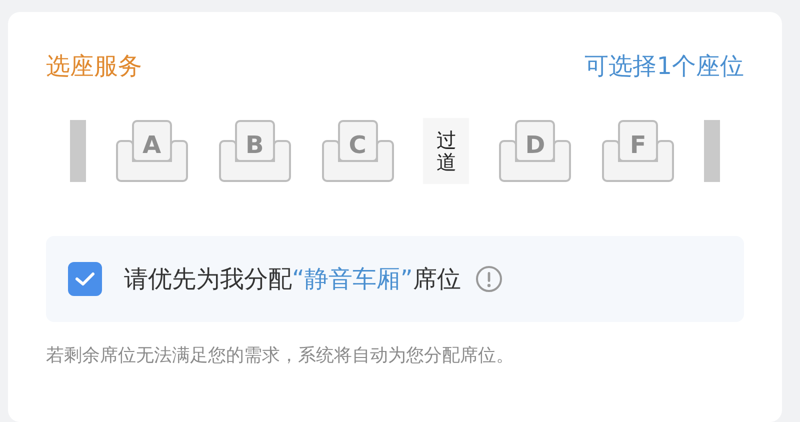  What do you see at coordinates (446, 151) in the screenshot?
I see `aisle-label: 过道` at bounding box center [446, 151].